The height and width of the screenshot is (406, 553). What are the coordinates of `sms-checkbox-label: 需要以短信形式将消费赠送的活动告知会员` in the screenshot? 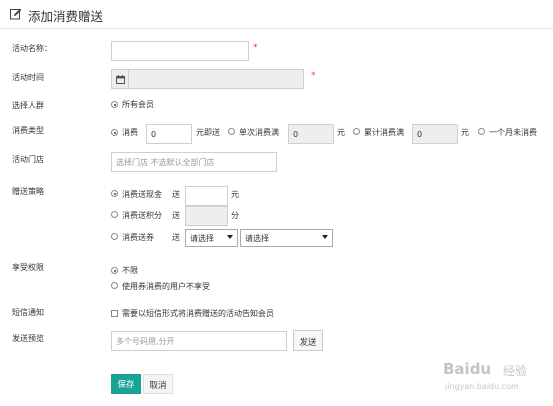 It's located at (198, 313).